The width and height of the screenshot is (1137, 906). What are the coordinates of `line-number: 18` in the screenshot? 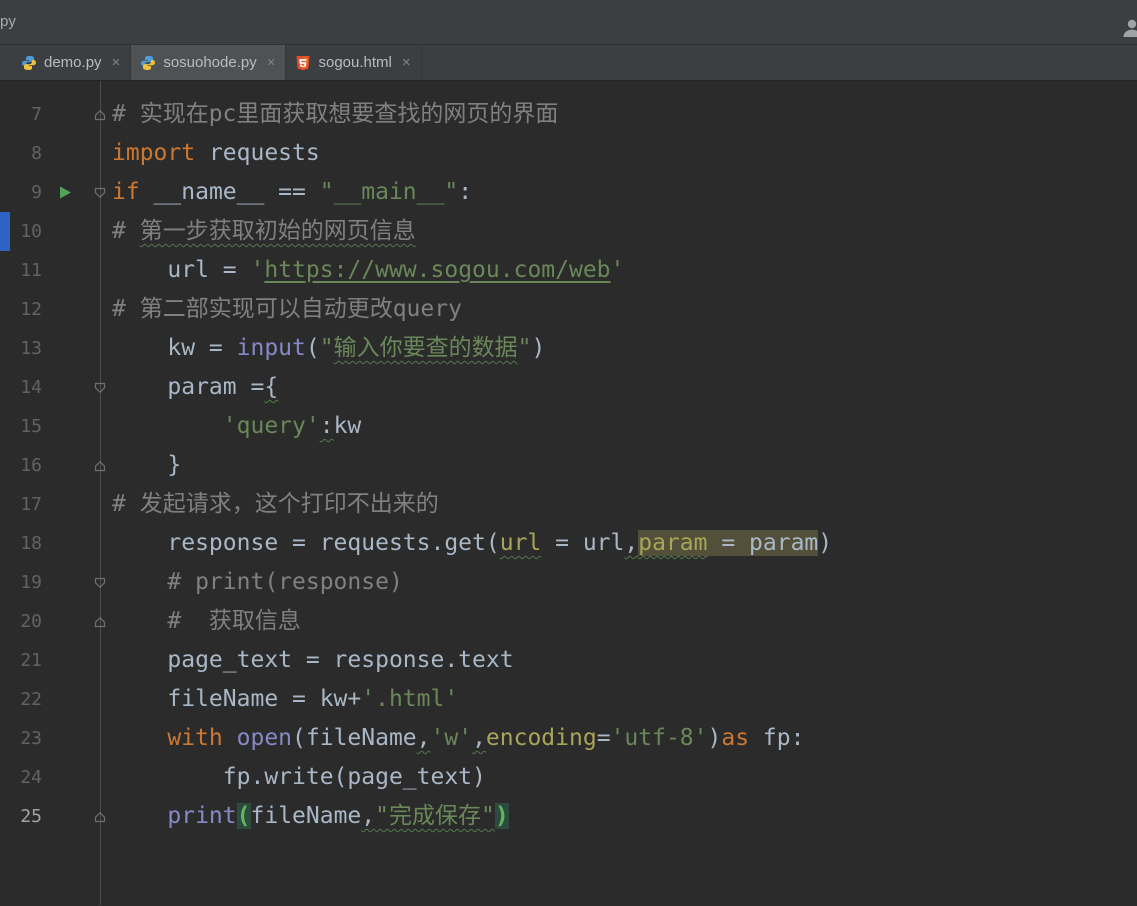 It's located at (21, 543).